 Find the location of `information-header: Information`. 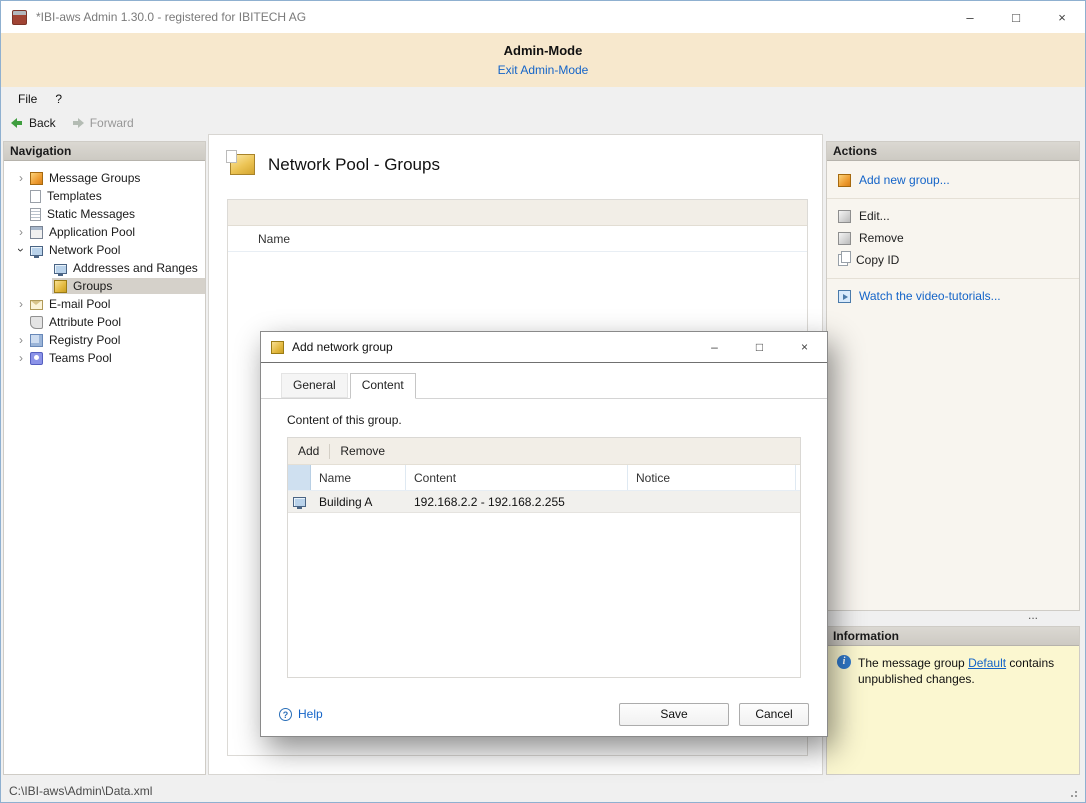

information-header: Information is located at coordinates (953, 636).